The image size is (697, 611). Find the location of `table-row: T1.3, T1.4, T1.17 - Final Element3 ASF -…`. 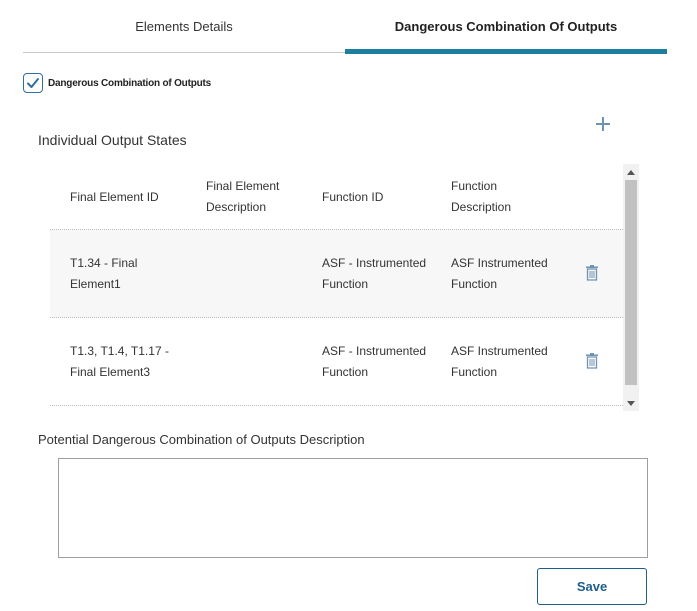

table-row: T1.3, T1.4, T1.17 - Final Element3 ASF -… is located at coordinates (336, 362).